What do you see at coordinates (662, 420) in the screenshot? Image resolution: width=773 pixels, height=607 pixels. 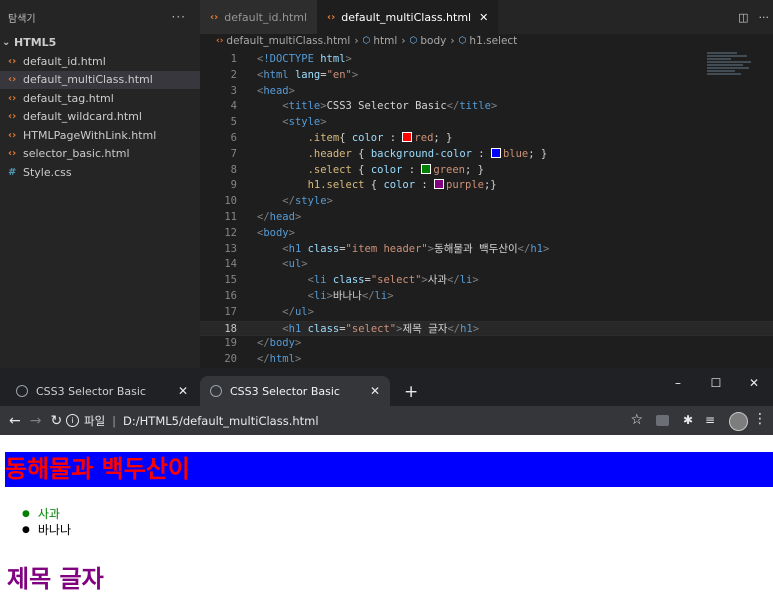 I see `extension-icon` at bounding box center [662, 420].